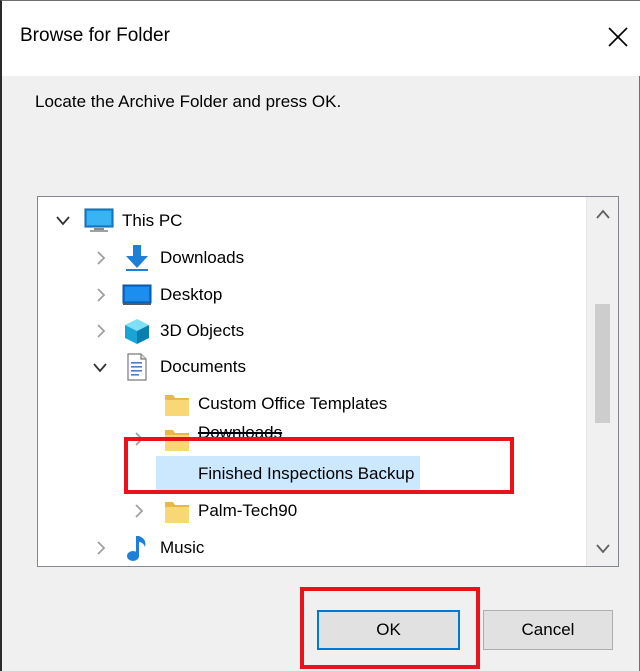 The width and height of the screenshot is (640, 671). Describe the element at coordinates (99, 221) in the screenshot. I see `computer-icon` at that location.